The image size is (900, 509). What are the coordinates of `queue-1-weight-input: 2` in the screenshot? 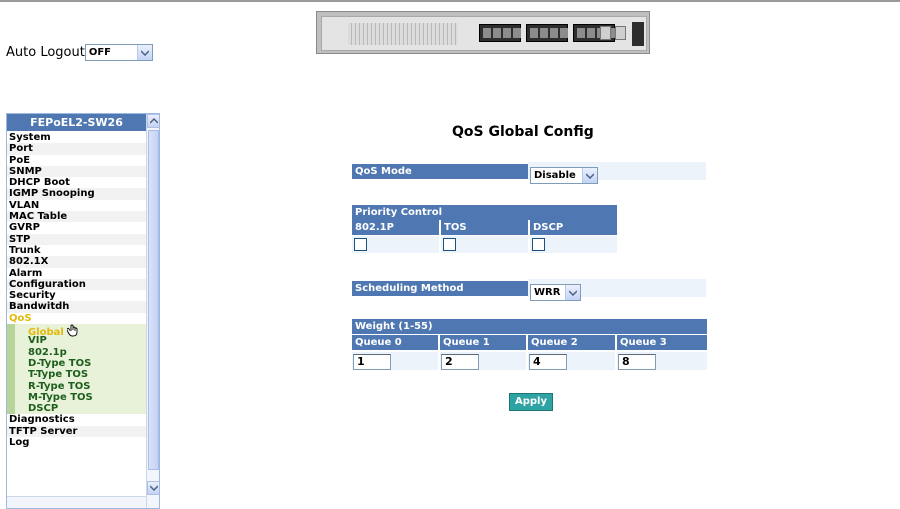 It's located at (460, 362).